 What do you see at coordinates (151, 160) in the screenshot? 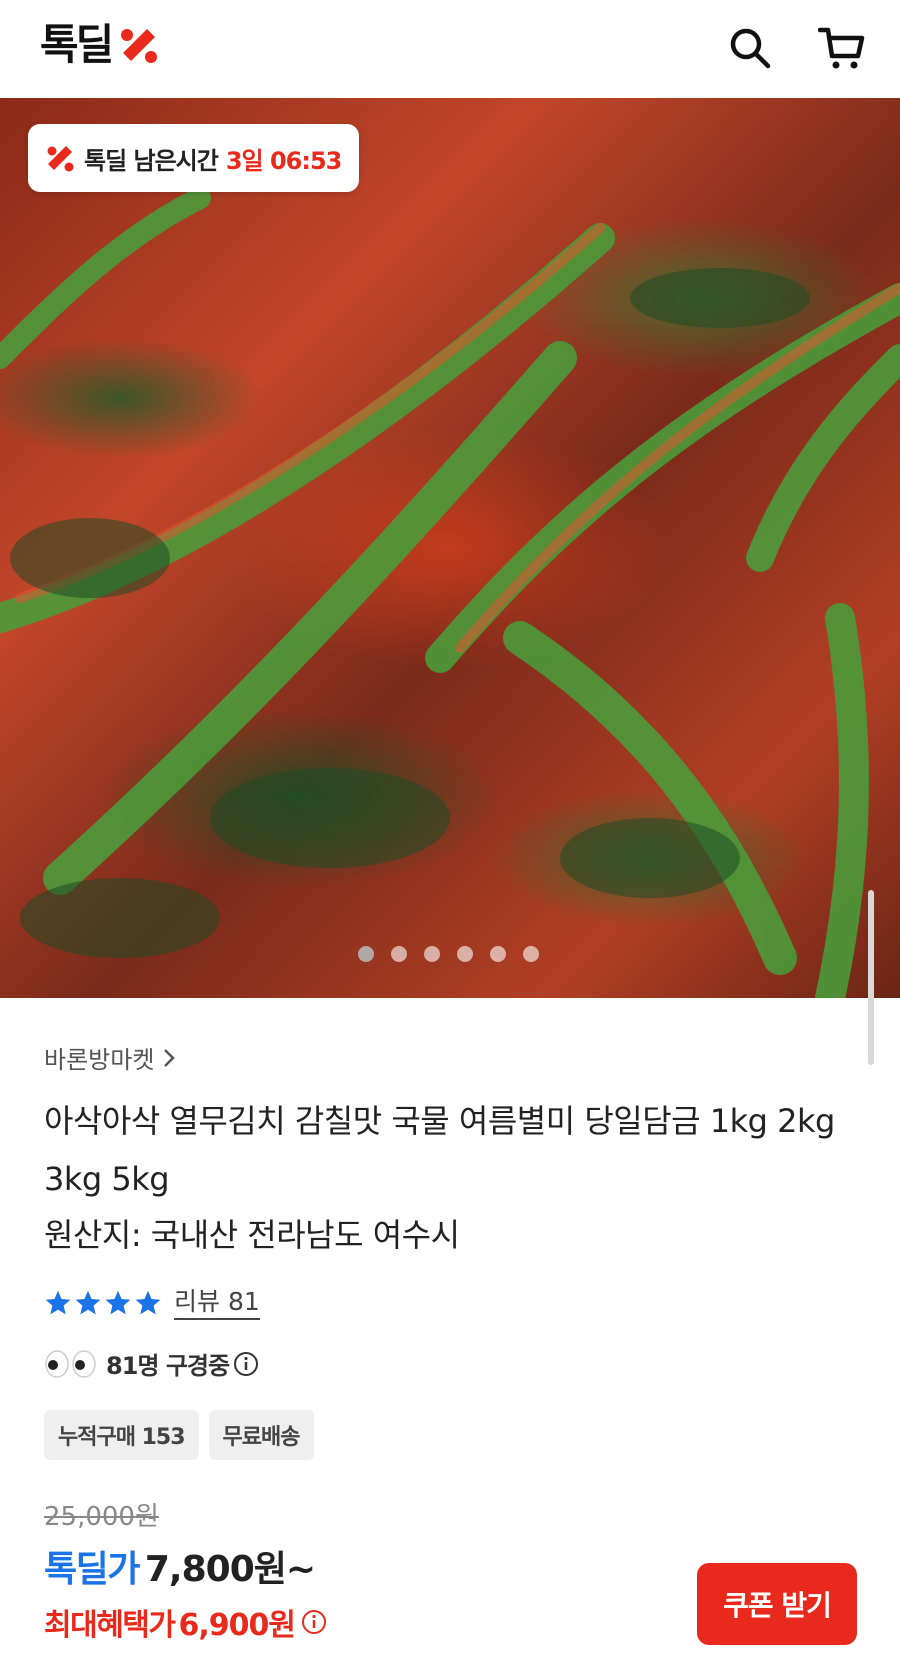
I see `timer-label: 톡딜 남은시간` at bounding box center [151, 160].